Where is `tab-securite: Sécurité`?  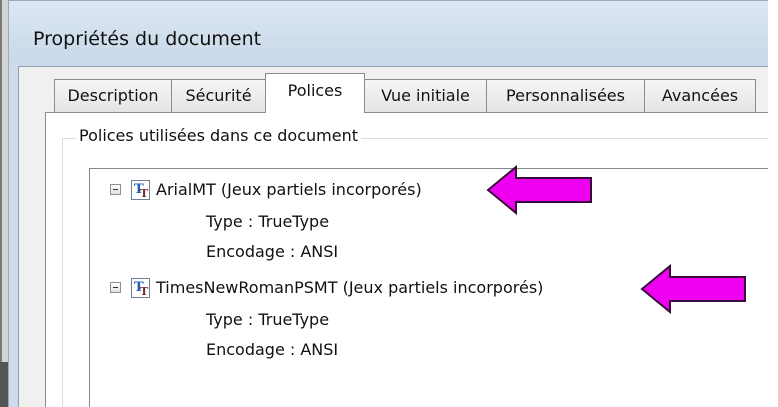
tab-securite: Sécurité is located at coordinates (218, 95).